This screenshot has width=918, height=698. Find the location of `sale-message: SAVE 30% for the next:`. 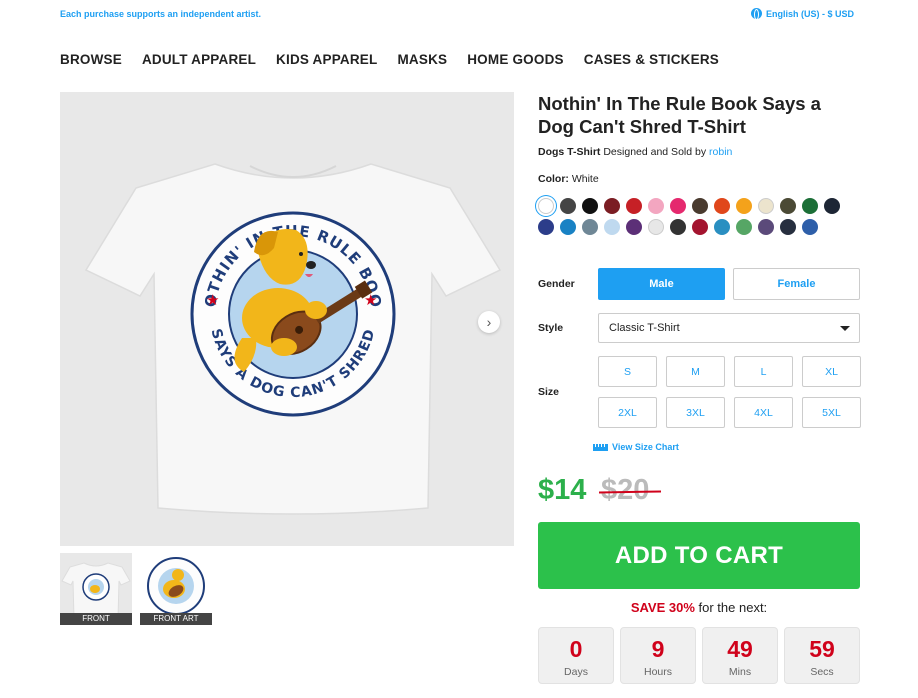

sale-message: SAVE 30% for the next: is located at coordinates (699, 607).